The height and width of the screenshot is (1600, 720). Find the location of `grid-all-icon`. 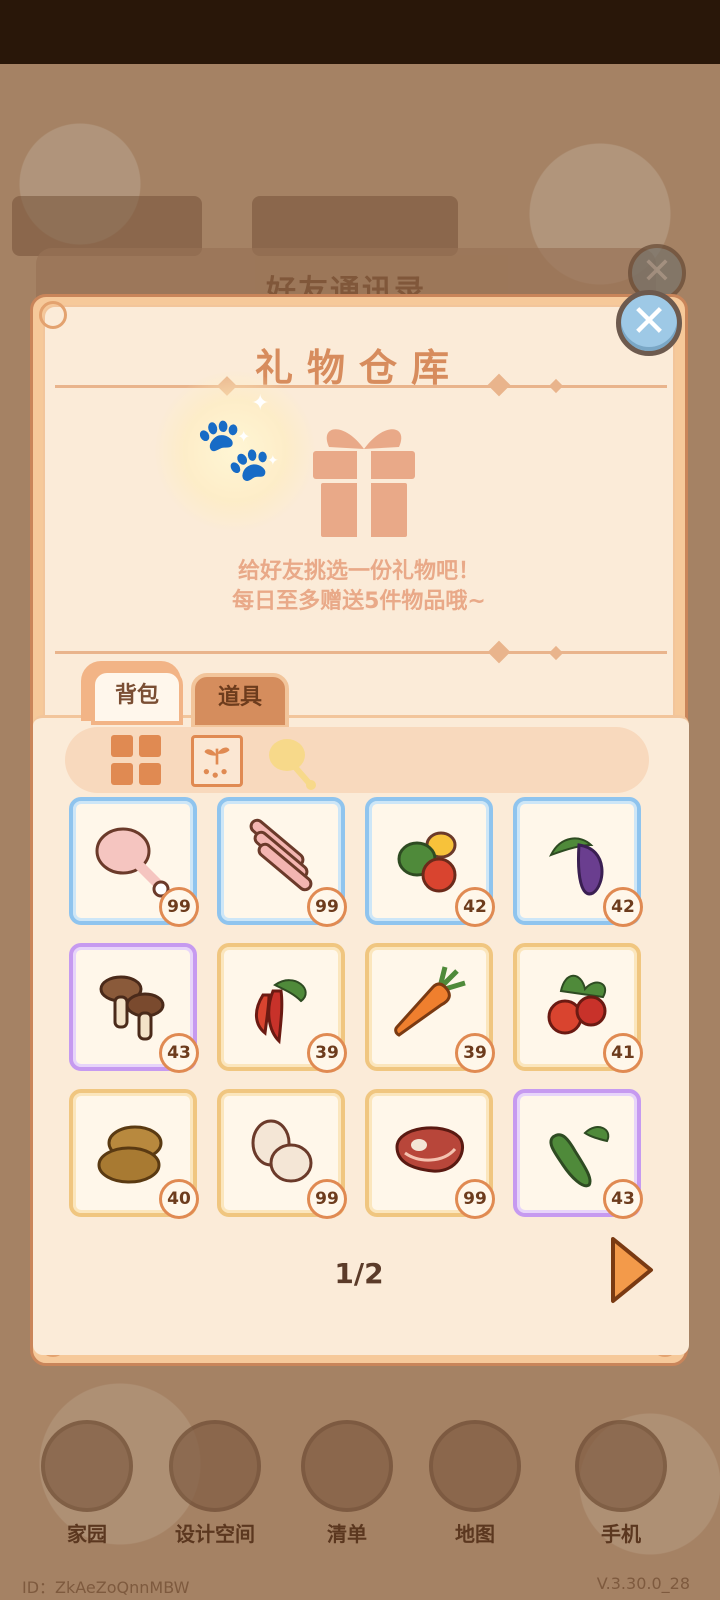

grid-all-icon is located at coordinates (136, 760).